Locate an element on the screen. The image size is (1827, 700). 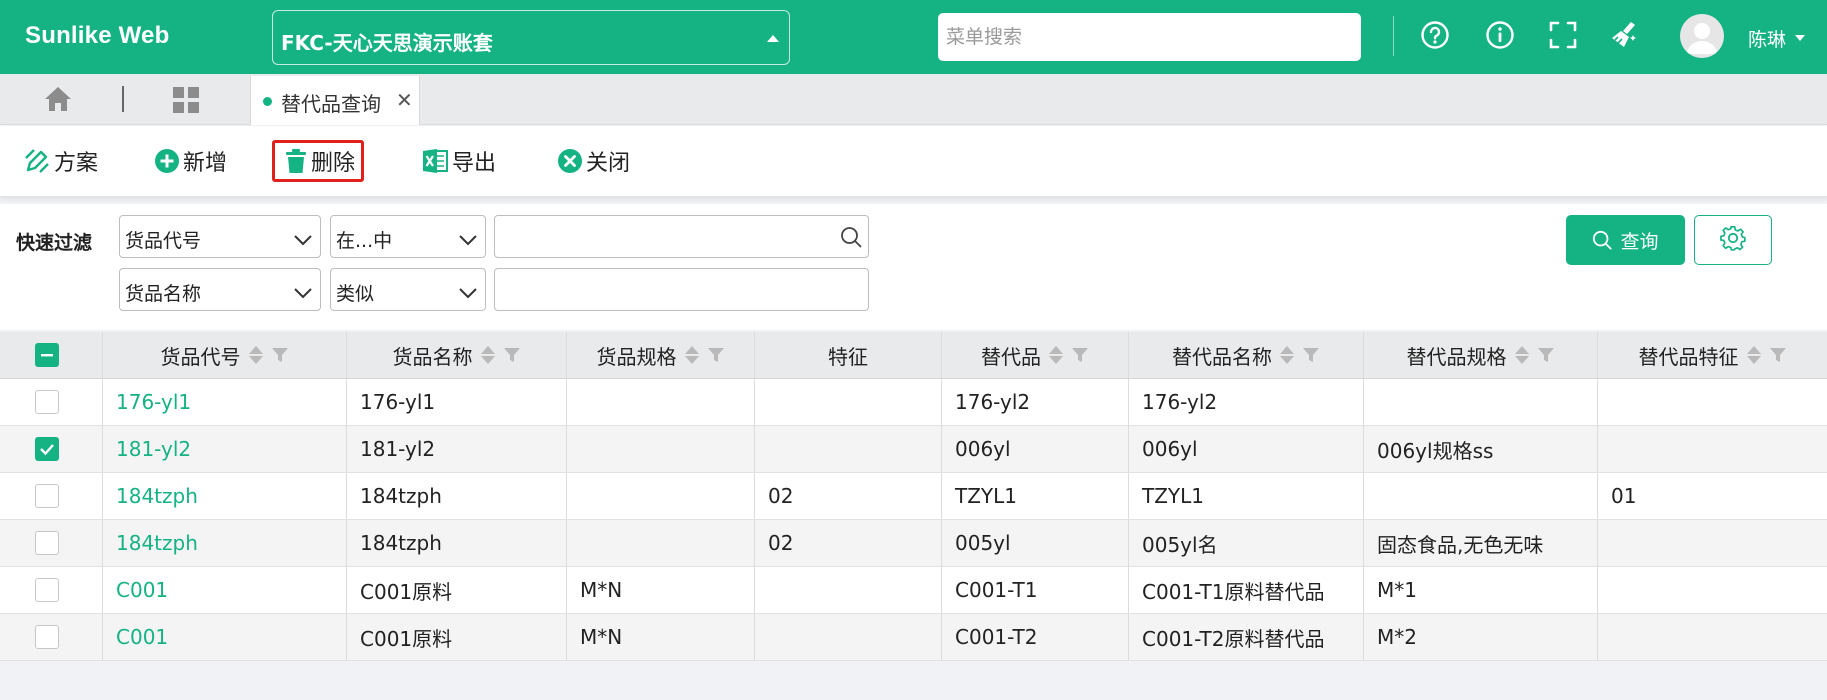
select-all-cell is located at coordinates (51, 355).